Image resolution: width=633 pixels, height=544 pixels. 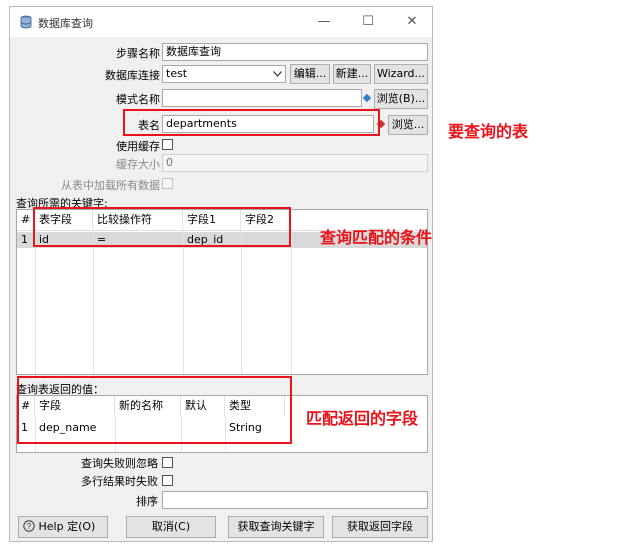 What do you see at coordinates (138, 99) in the screenshot?
I see `schema-label: 模式名称` at bounding box center [138, 99].